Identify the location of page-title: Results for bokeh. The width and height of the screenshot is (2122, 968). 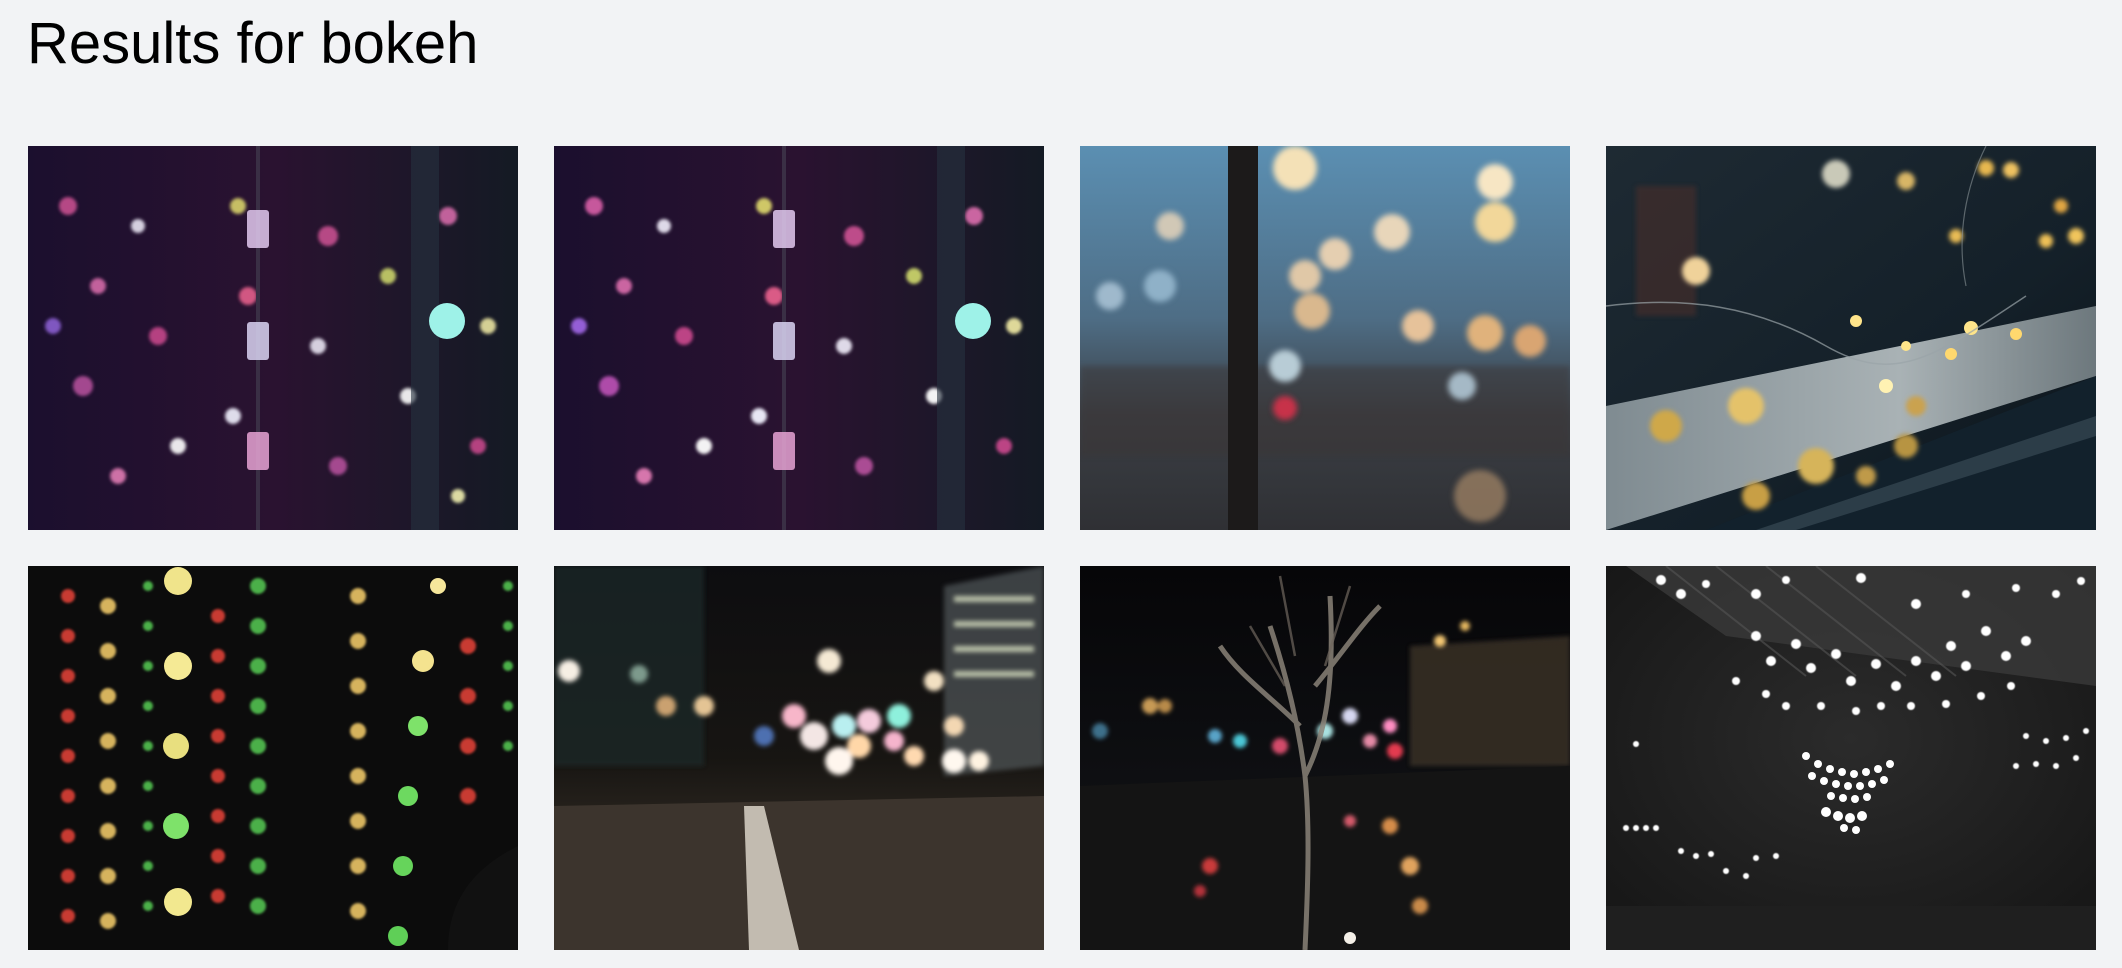
(253, 43).